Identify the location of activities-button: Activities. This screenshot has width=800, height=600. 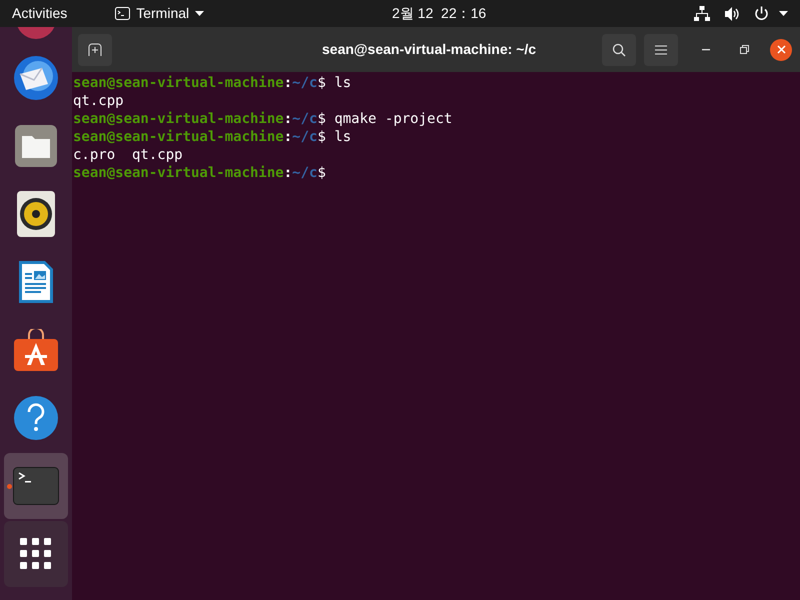
(40, 13).